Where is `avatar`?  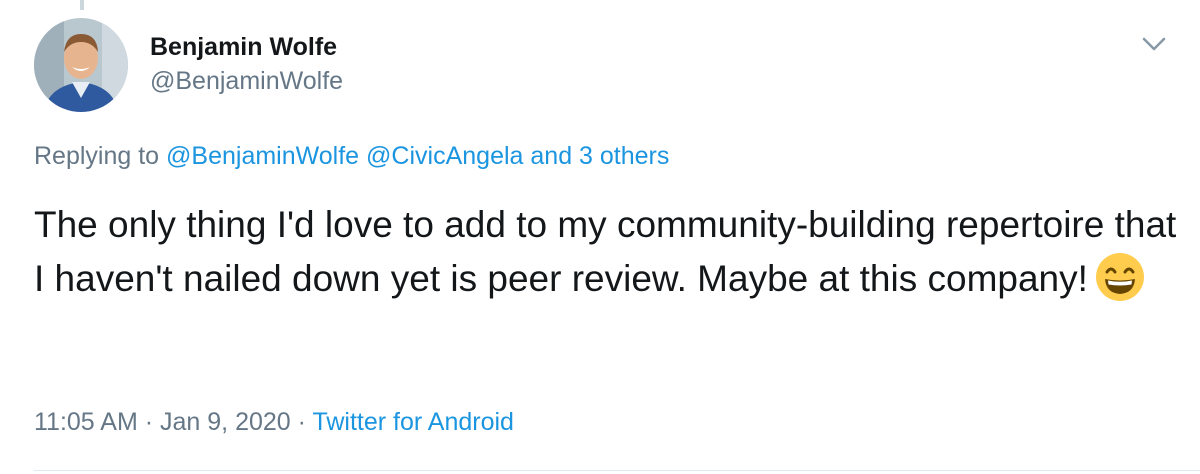
avatar is located at coordinates (81, 65).